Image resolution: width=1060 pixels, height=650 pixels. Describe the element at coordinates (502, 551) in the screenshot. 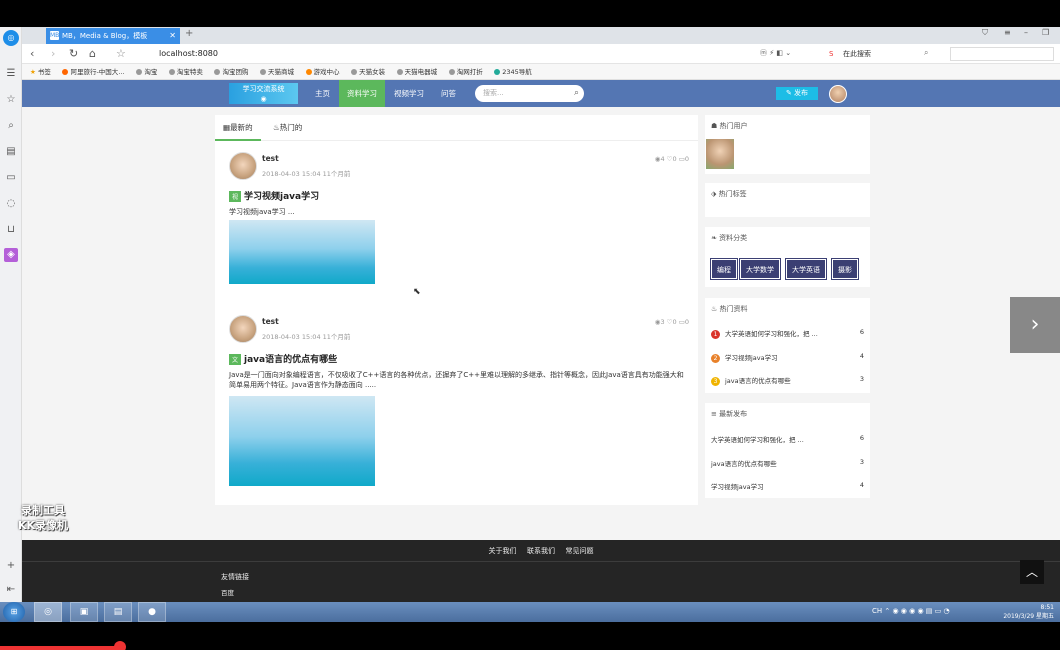

I see `footer-link: 关于我们` at that location.